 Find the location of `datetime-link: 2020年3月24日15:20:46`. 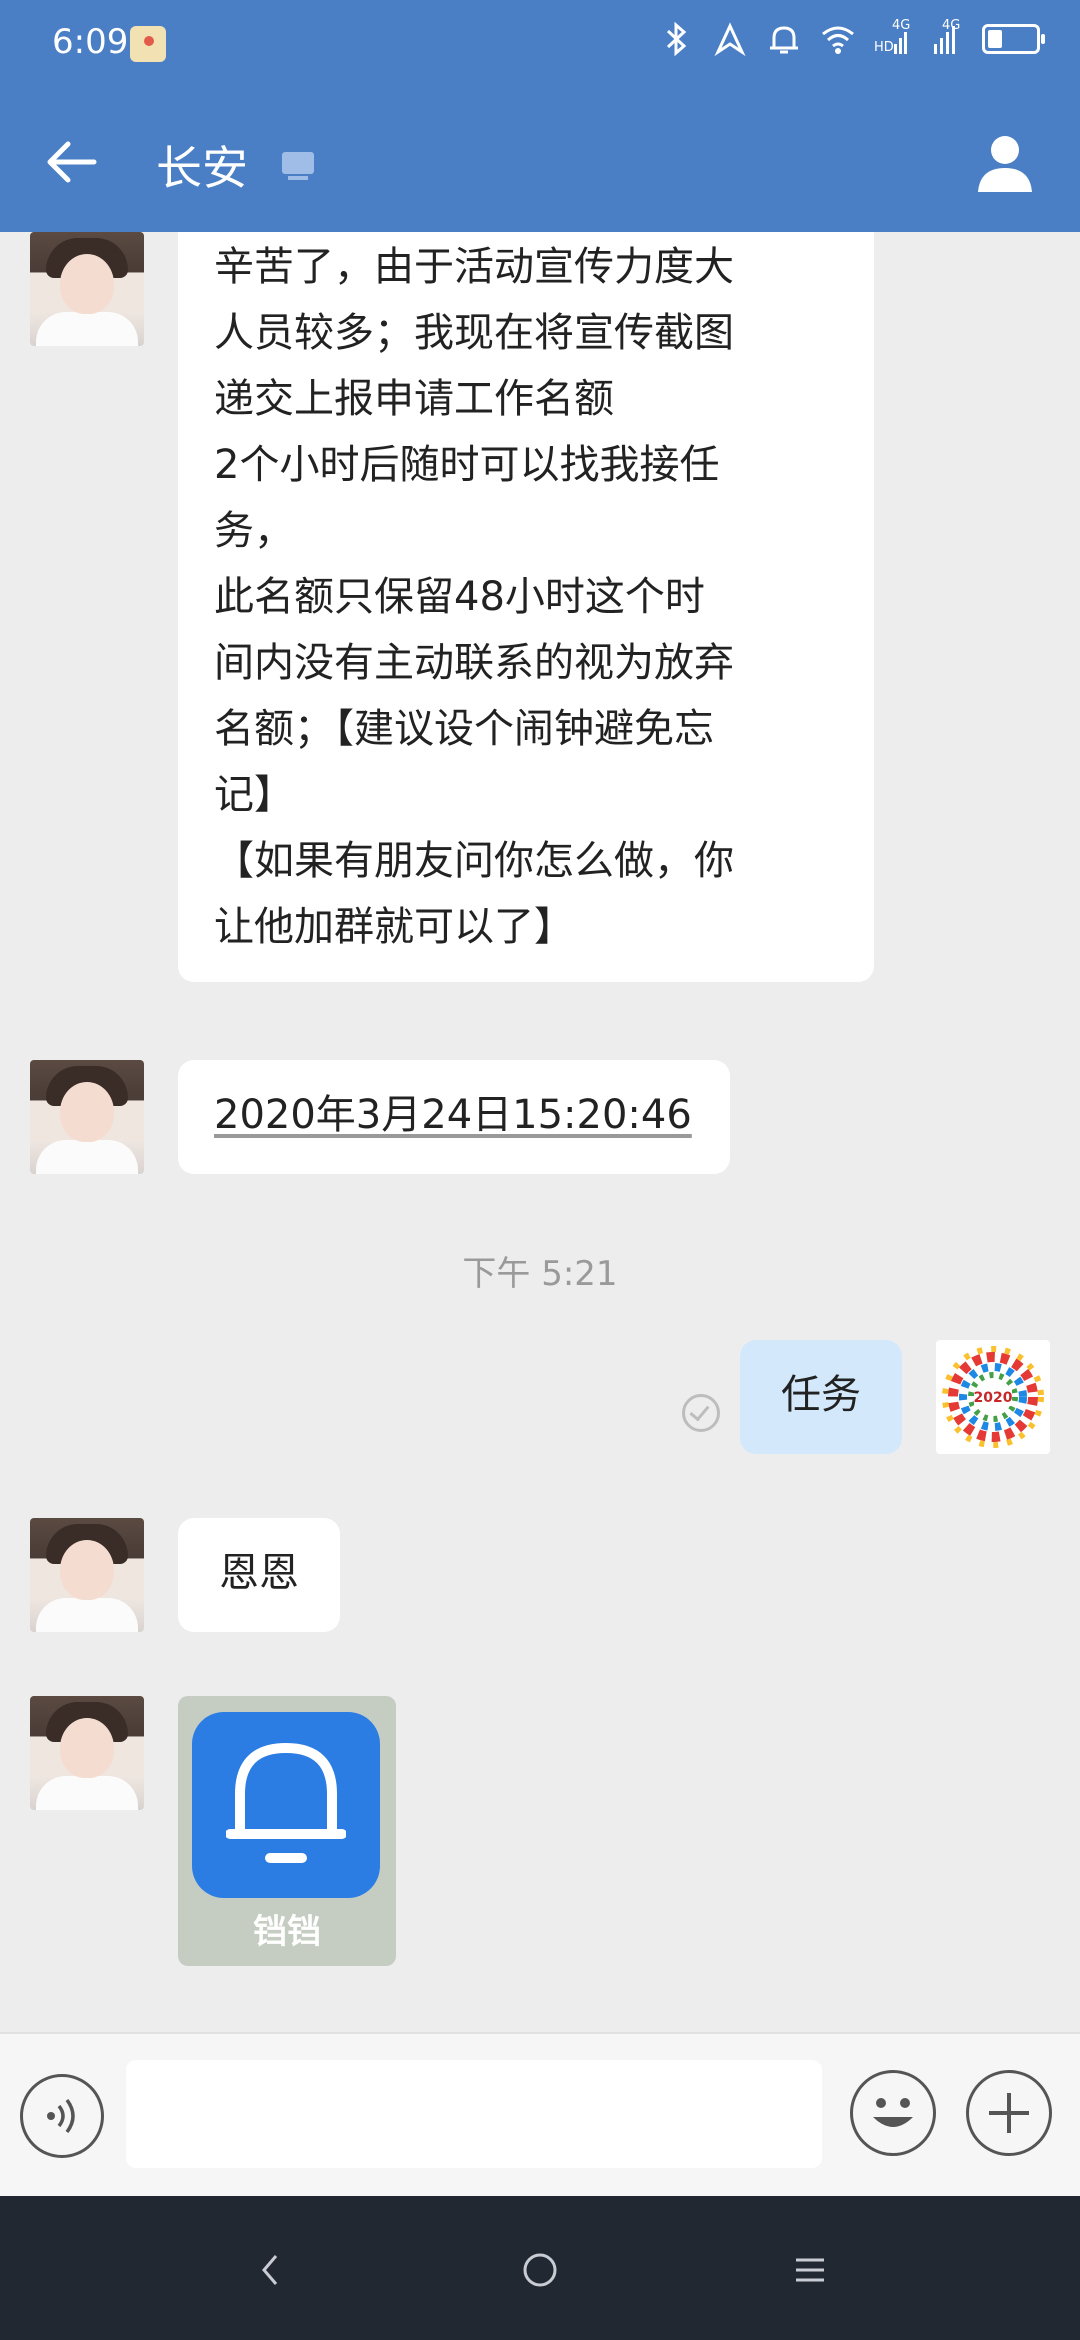

datetime-link: 2020年3月24日15:20:46 is located at coordinates (453, 1115).